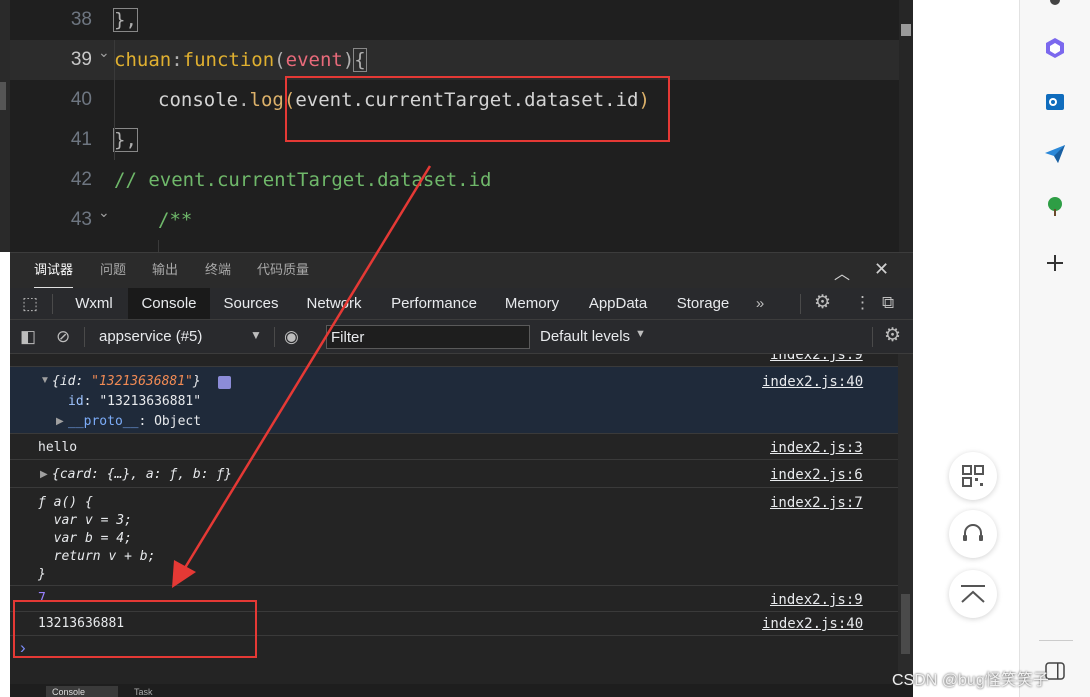 The height and width of the screenshot is (697, 1090). Describe the element at coordinates (905, 519) in the screenshot. I see `console-scrollbar` at that location.